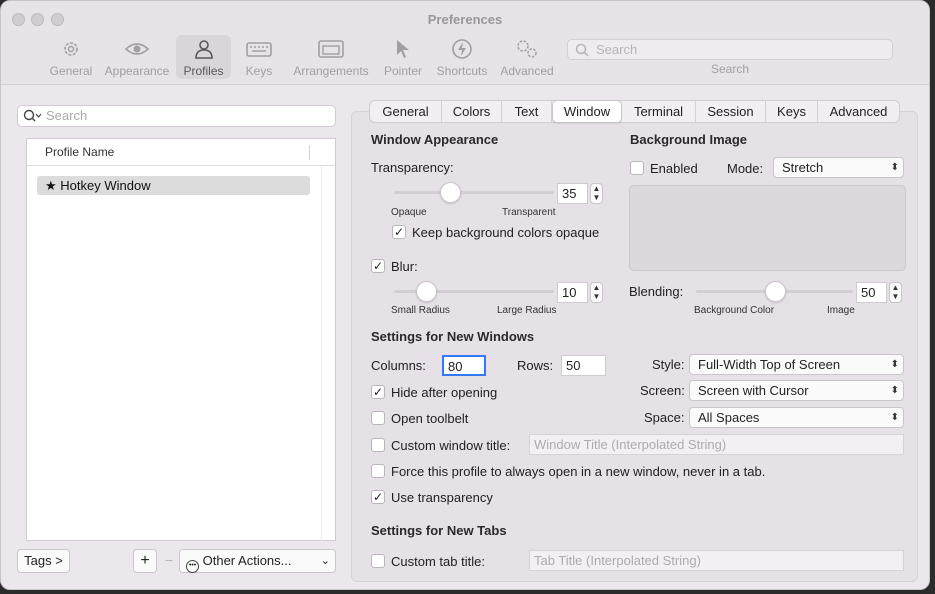 This screenshot has height=594, width=935. I want to click on pointer-icon, so click(403, 49).